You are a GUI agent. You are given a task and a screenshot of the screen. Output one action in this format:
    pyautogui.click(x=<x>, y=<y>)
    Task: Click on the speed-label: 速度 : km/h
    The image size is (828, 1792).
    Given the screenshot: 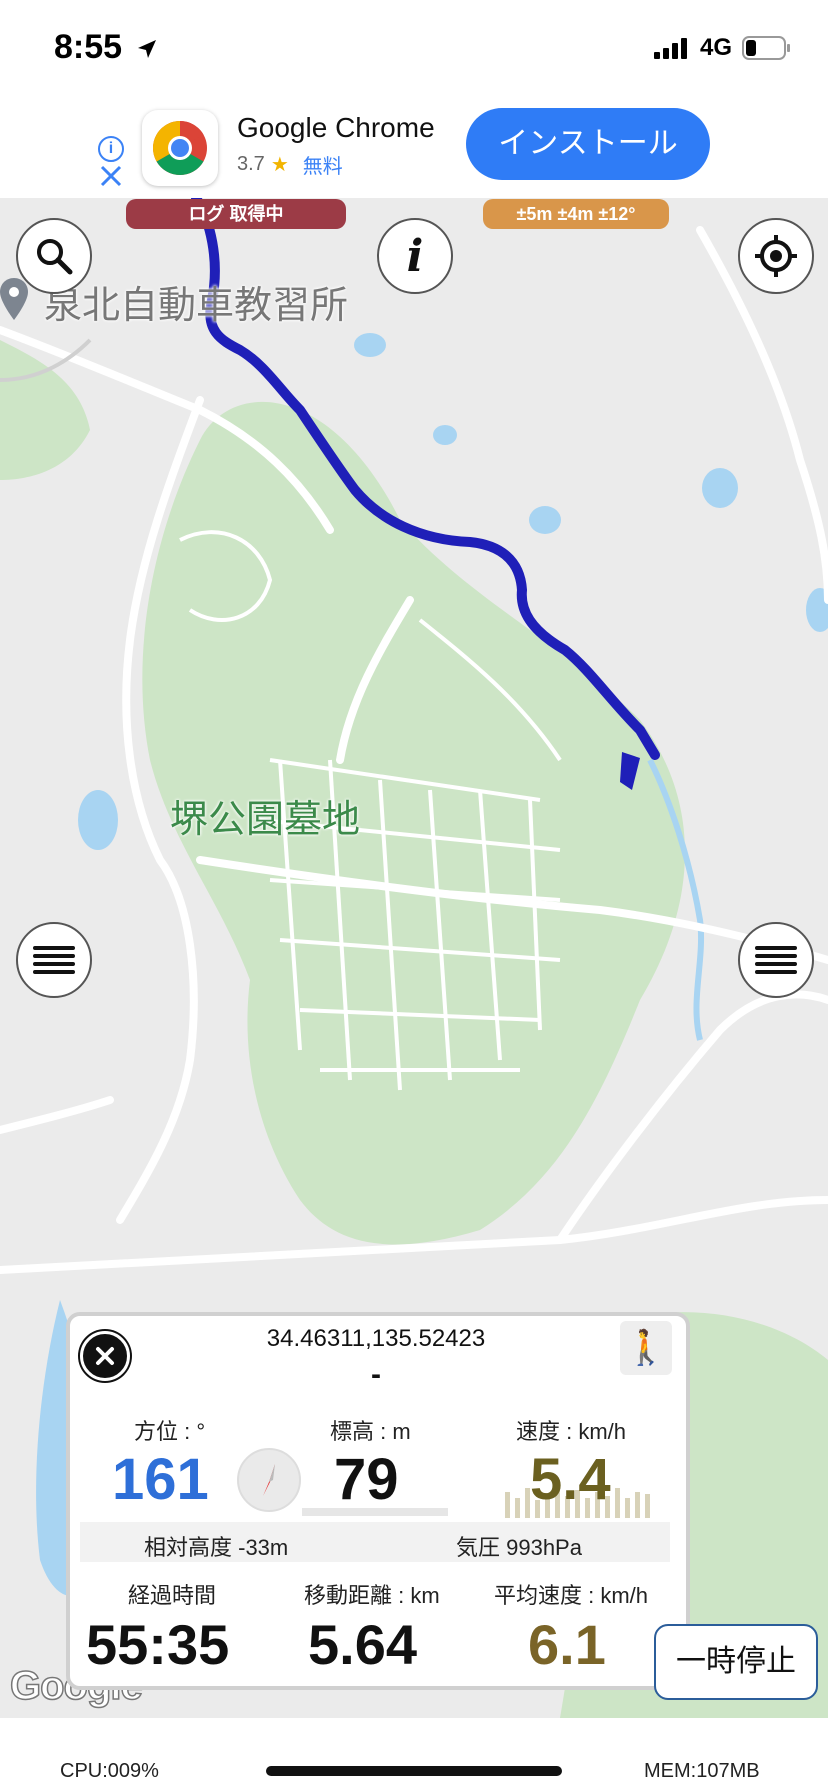 What is the action you would take?
    pyautogui.click(x=571, y=1431)
    